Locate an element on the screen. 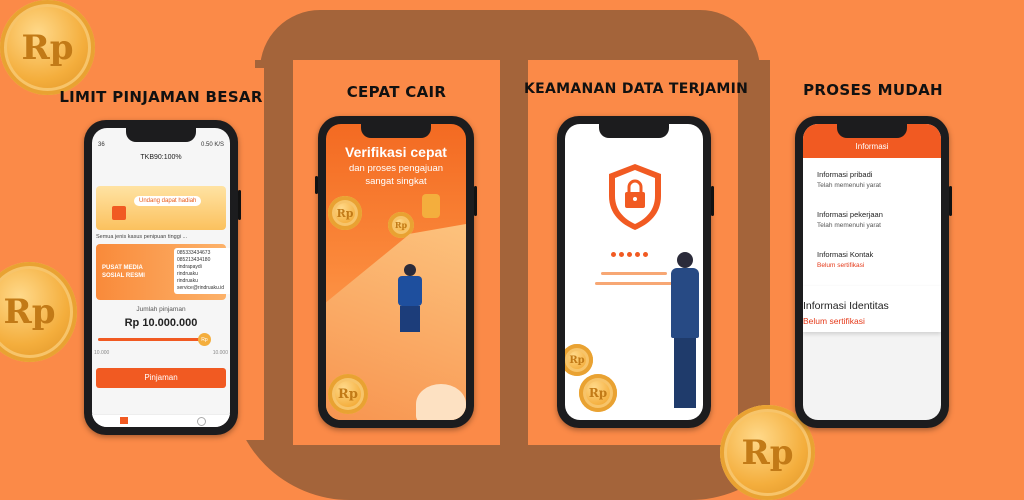 This screenshot has width=1024, height=500. feature-title-1: LIMIT PINJAMAN BESAR is located at coordinates (161, 97).